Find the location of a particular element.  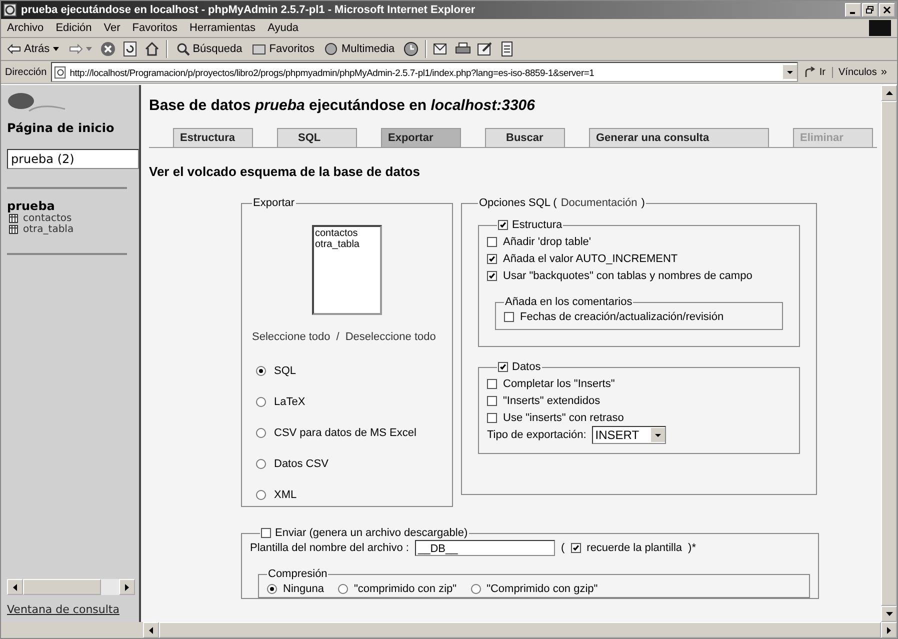

checkbox-label: recuerde la plantilla is located at coordinates (634, 548).